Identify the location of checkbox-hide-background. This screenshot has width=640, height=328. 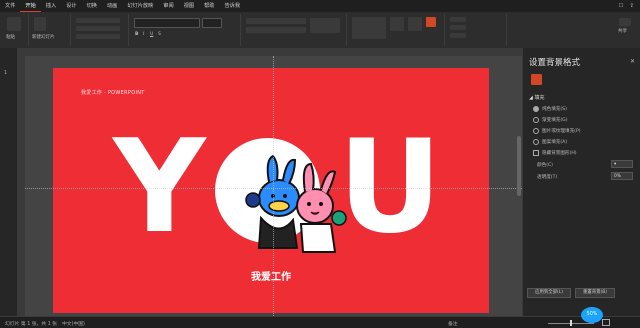
(536, 153).